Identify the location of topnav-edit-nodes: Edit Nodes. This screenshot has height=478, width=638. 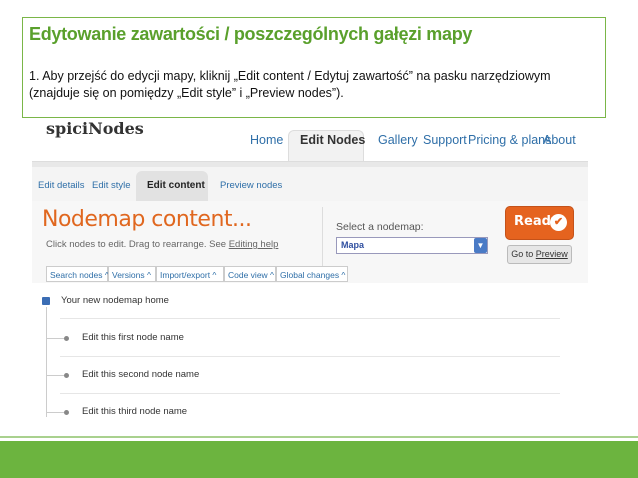
(332, 140).